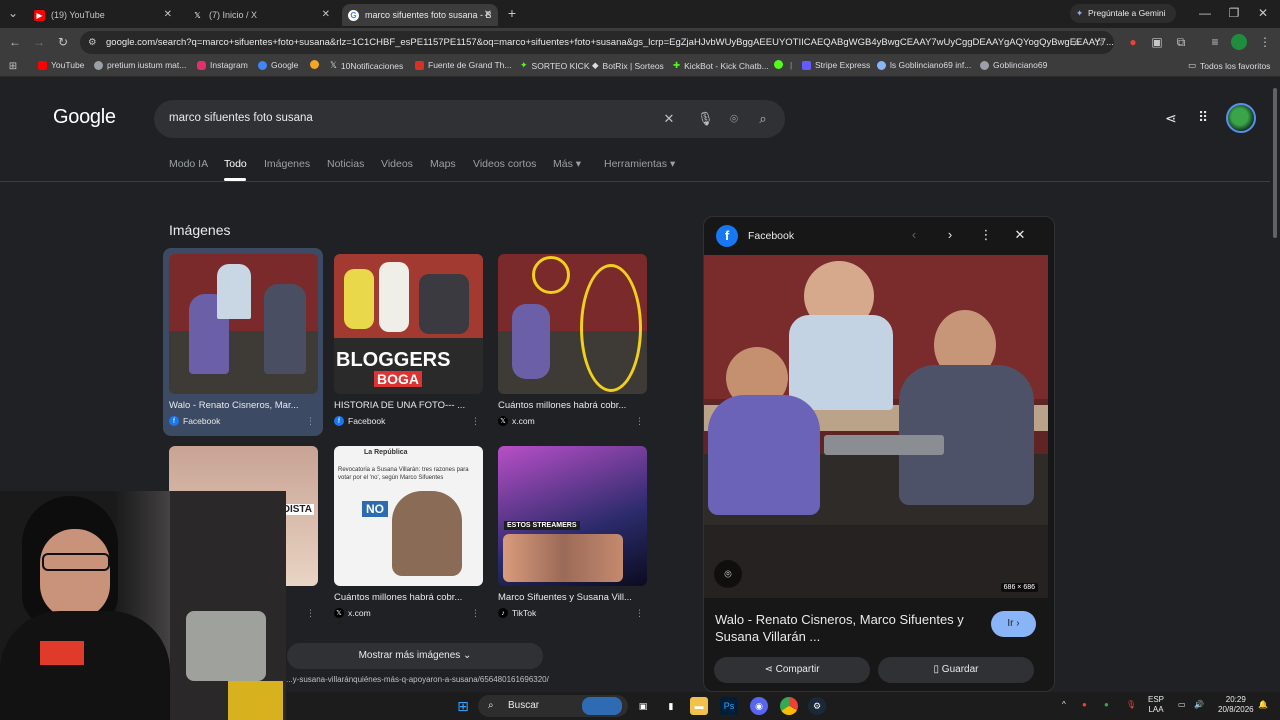 Image resolution: width=1280 pixels, height=720 pixels. Describe the element at coordinates (84, 117) in the screenshot. I see `google-logo: Google` at that location.